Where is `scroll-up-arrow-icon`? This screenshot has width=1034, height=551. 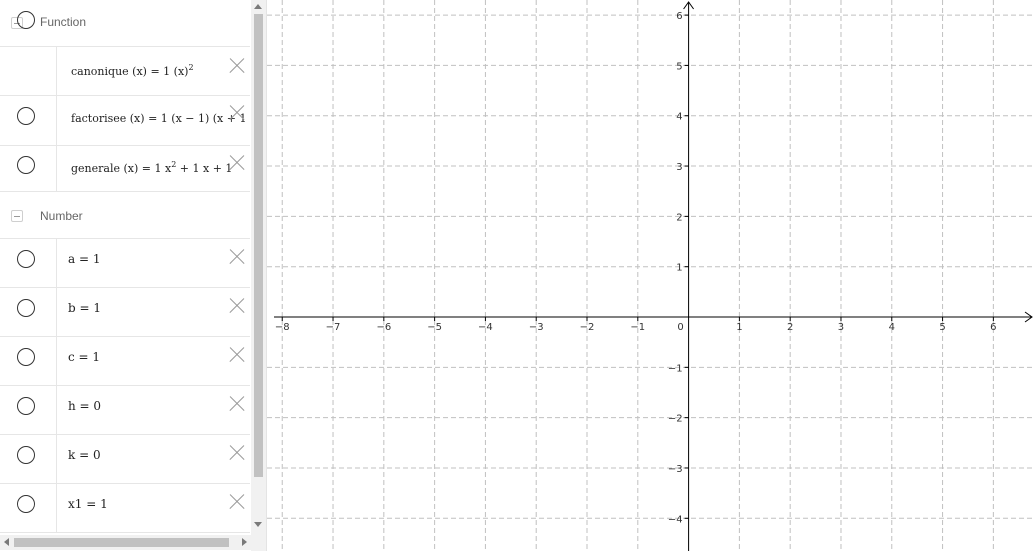 scroll-up-arrow-icon is located at coordinates (258, 6).